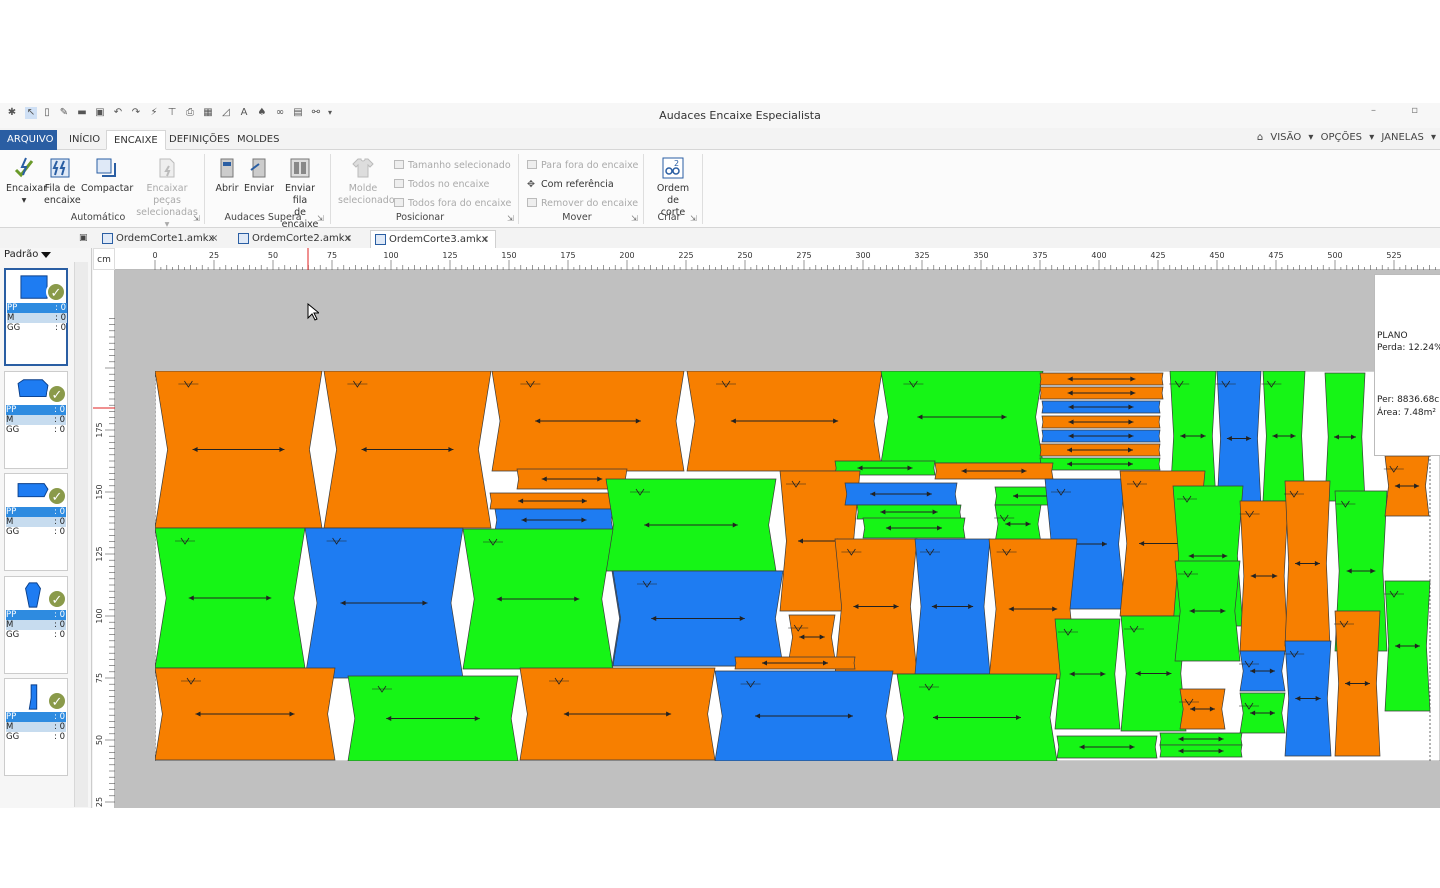  Describe the element at coordinates (1402, 110) in the screenshot. I see `window-controls: – ▫` at that location.